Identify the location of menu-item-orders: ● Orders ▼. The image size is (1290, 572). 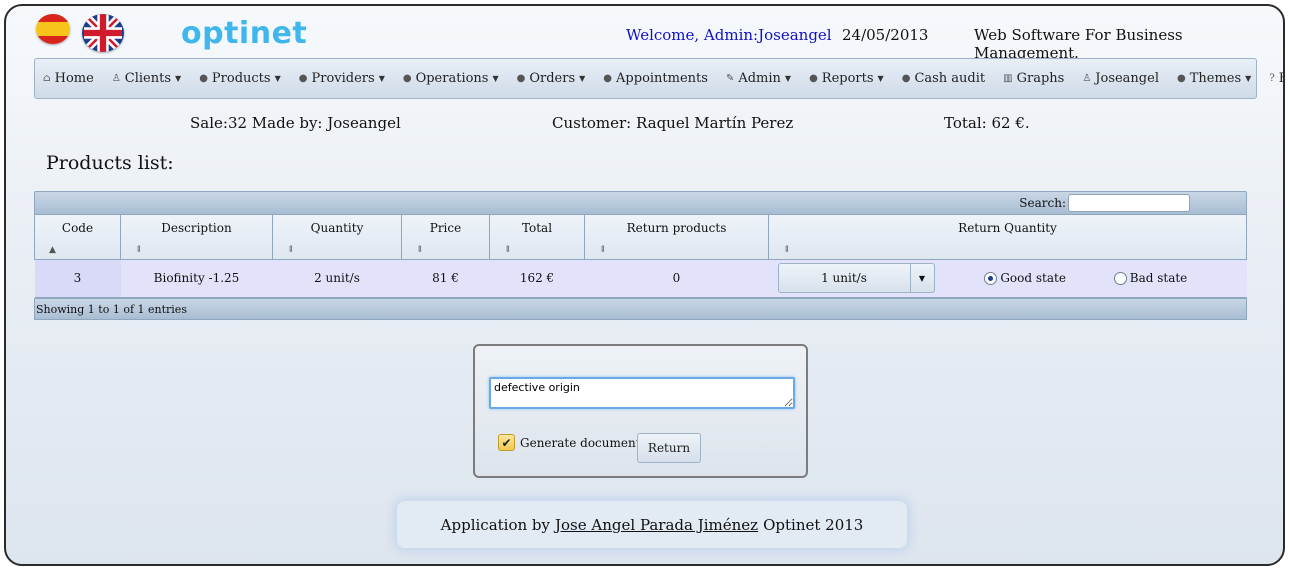
(551, 78).